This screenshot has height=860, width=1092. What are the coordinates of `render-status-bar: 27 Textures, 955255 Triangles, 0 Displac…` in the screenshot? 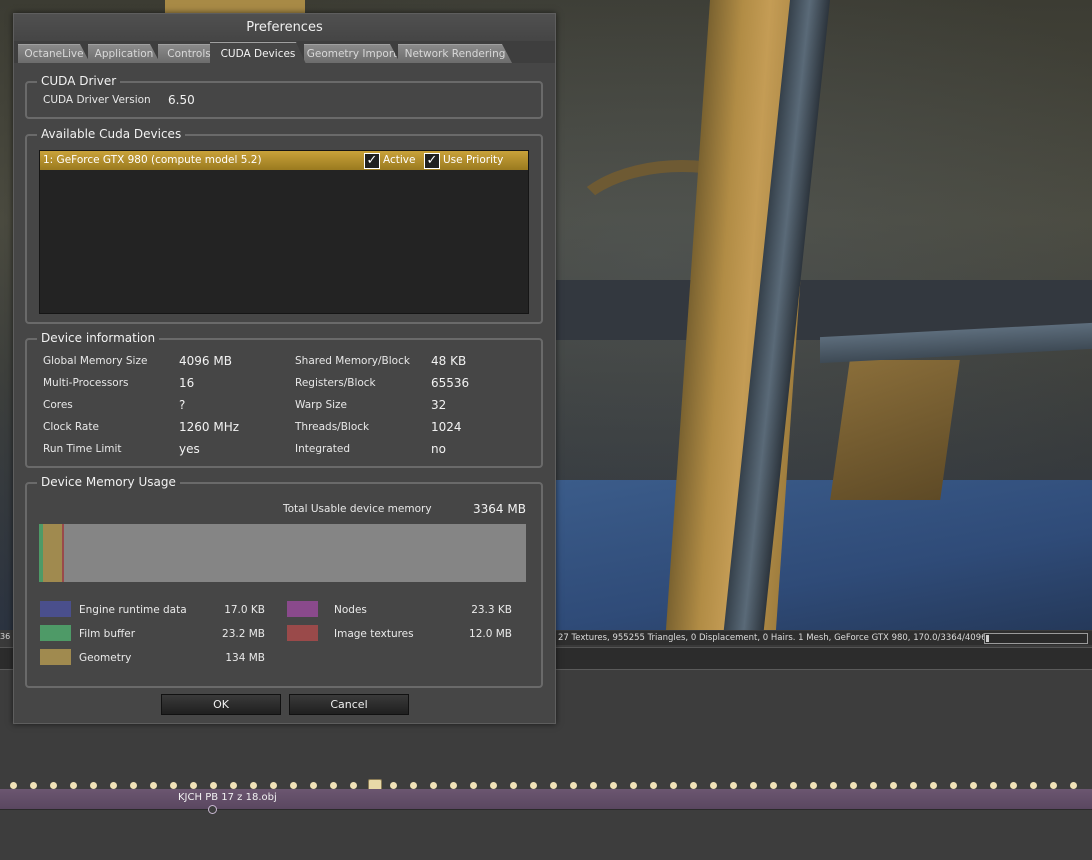 It's located at (824, 638).